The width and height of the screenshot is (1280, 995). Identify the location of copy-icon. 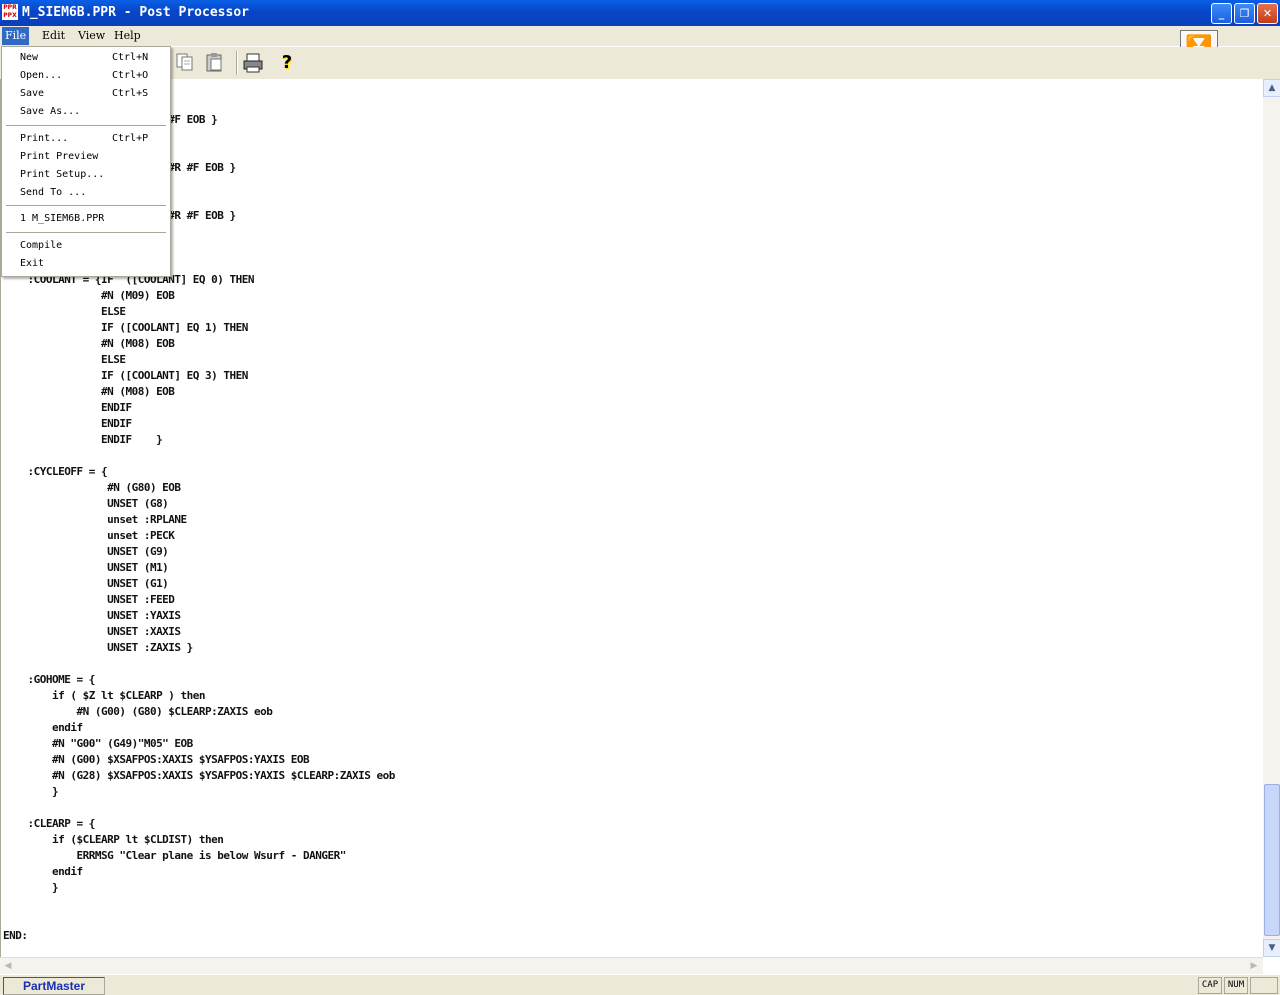
(185, 63).